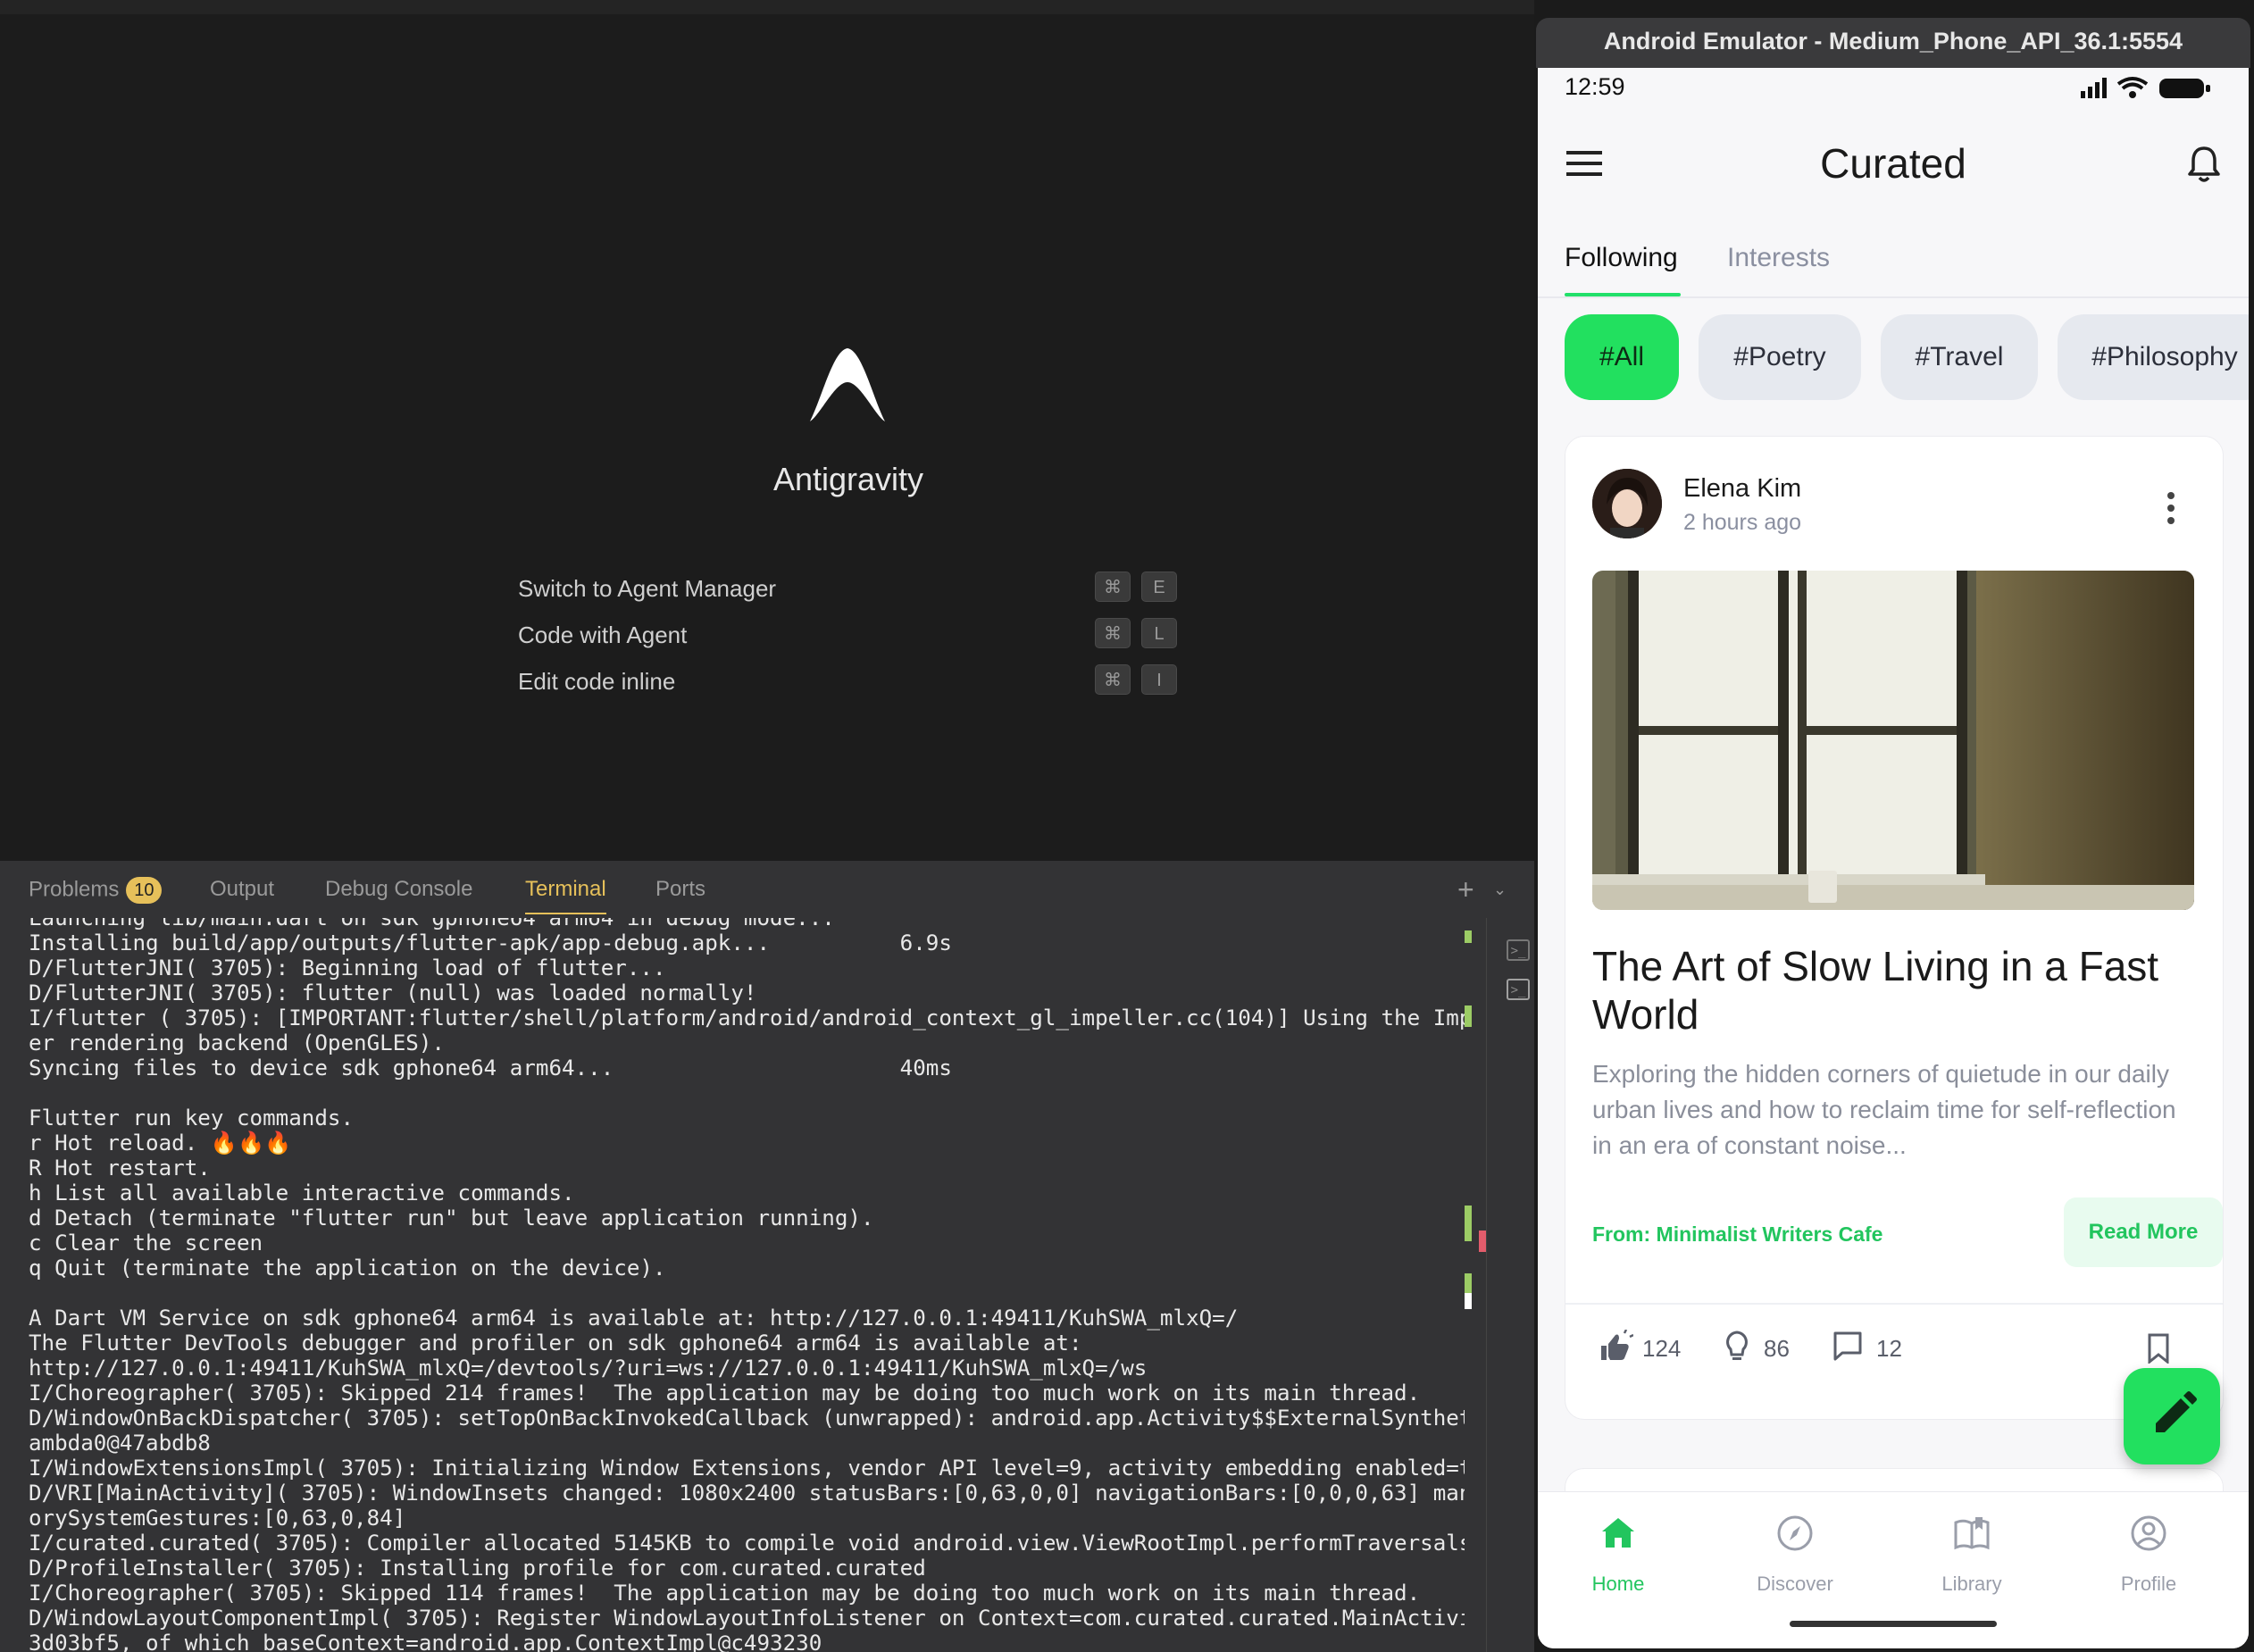  What do you see at coordinates (1896, 990) in the screenshot?
I see `post-title: The Art of Slow Living in a Fast World` at bounding box center [1896, 990].